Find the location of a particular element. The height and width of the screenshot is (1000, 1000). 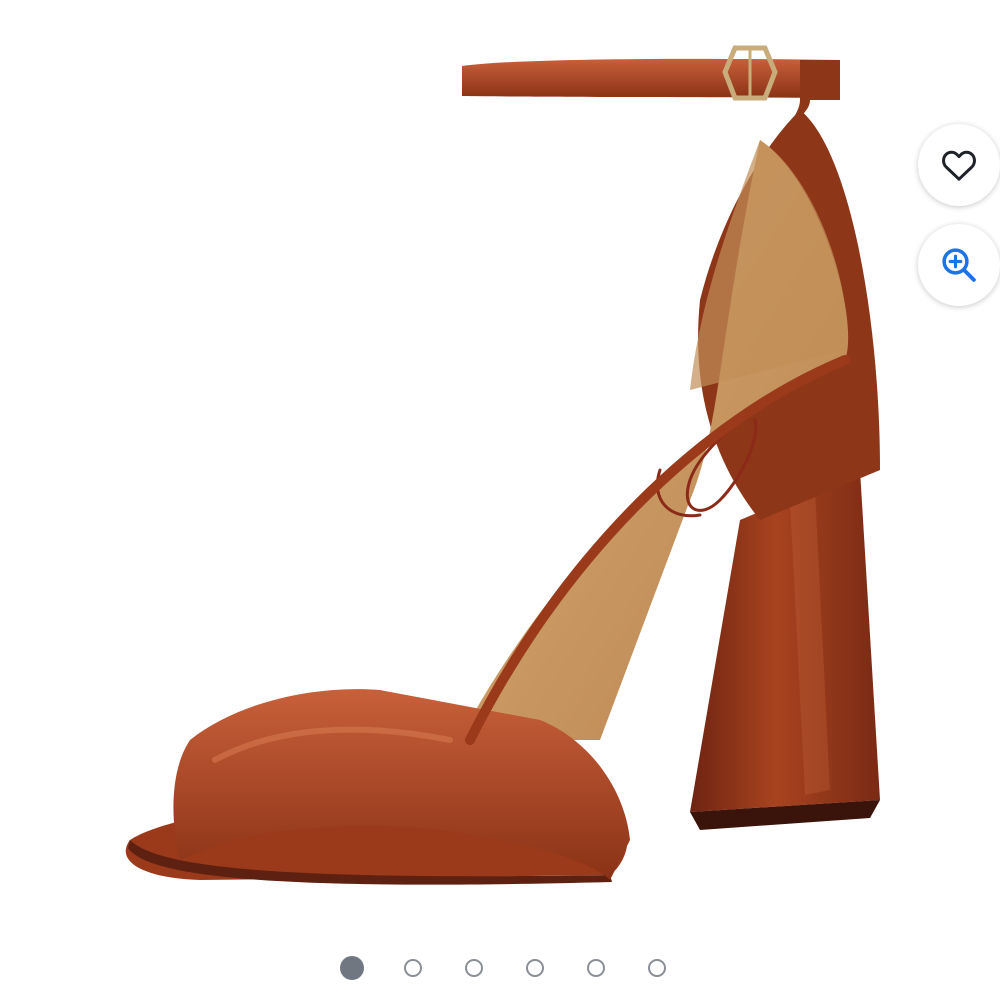

heel-block is located at coordinates (785, 641).